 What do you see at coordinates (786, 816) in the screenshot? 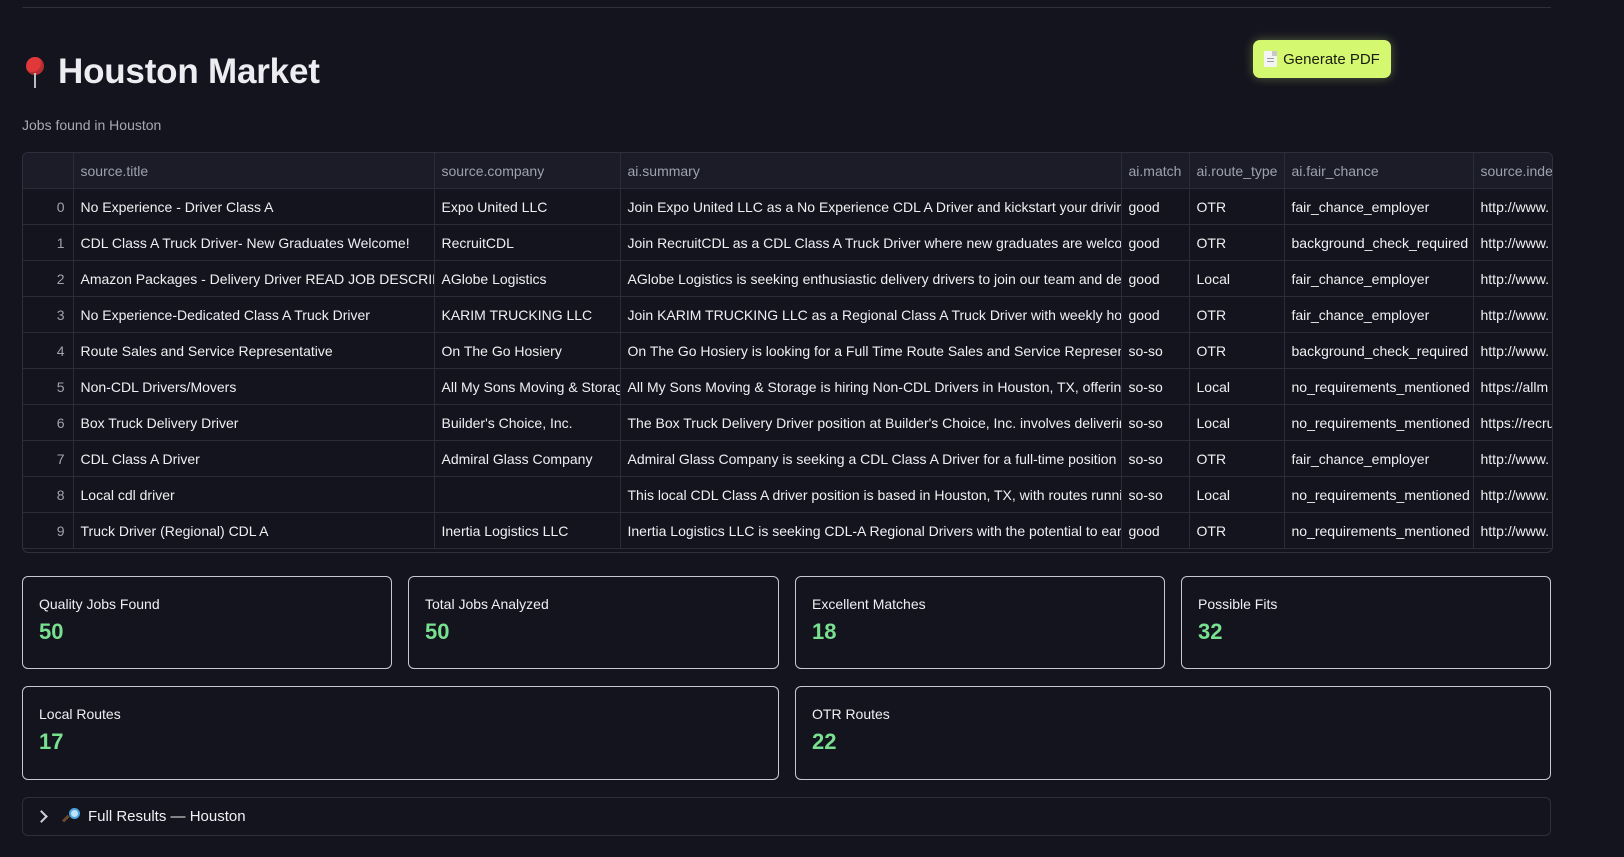
I see `full-results-expander: Full Results — Houston` at bounding box center [786, 816].